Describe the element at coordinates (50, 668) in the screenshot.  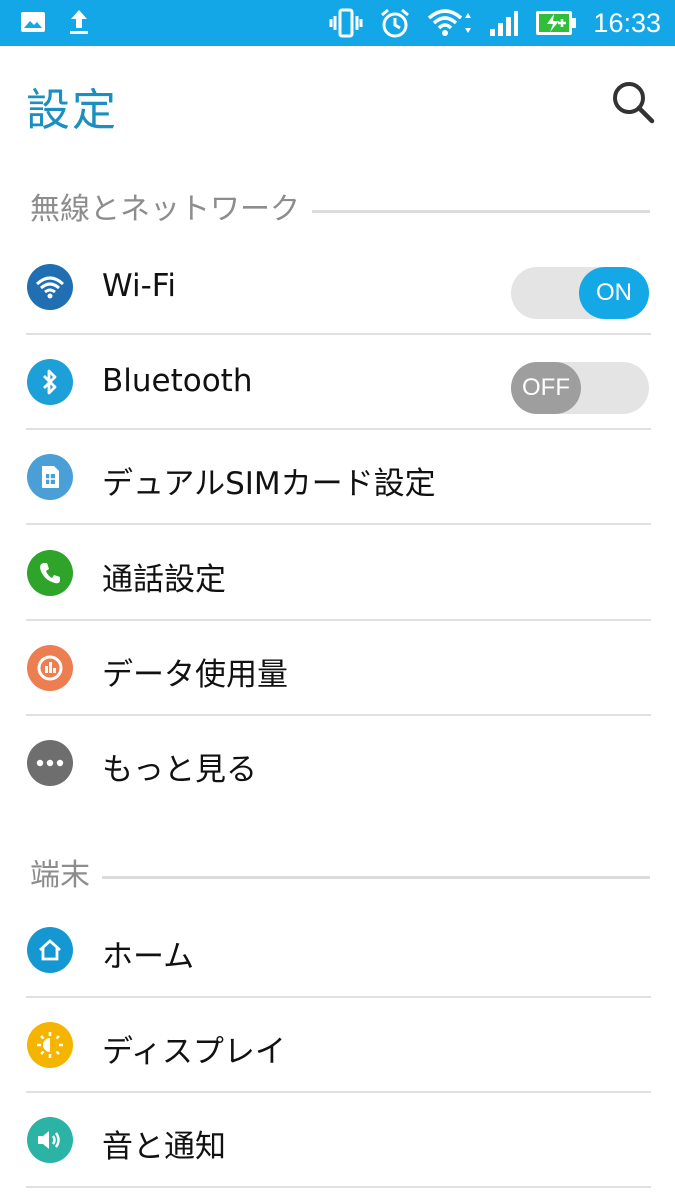
I see `data-usage-icon` at that location.